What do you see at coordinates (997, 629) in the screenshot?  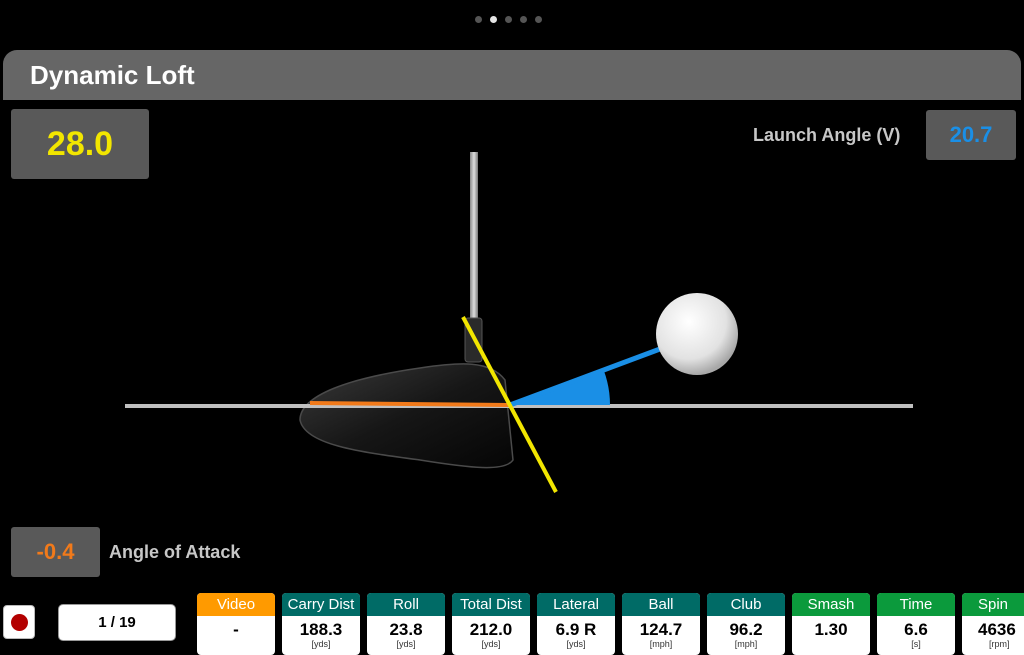 I see `metric-value: 4636` at bounding box center [997, 629].